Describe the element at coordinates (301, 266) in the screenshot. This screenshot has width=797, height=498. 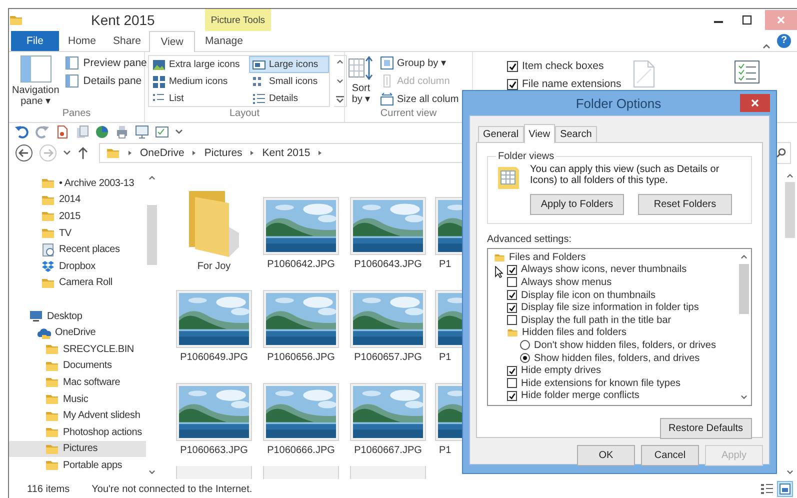
I see `file-name: P1060642.JPG` at that location.